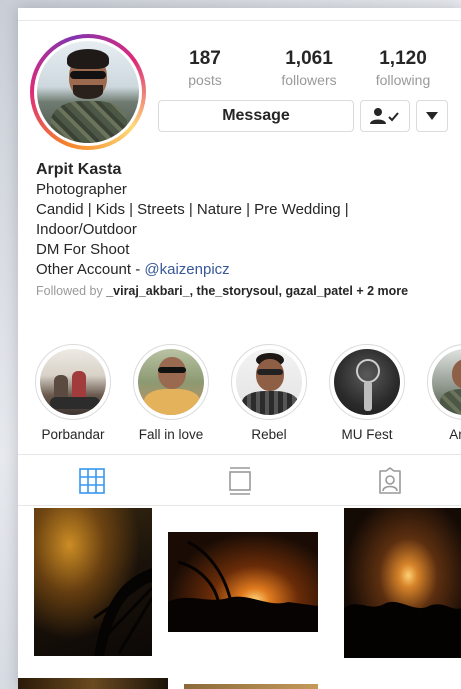  I want to click on highlight-porbandar: Porbandar, so click(73, 393).